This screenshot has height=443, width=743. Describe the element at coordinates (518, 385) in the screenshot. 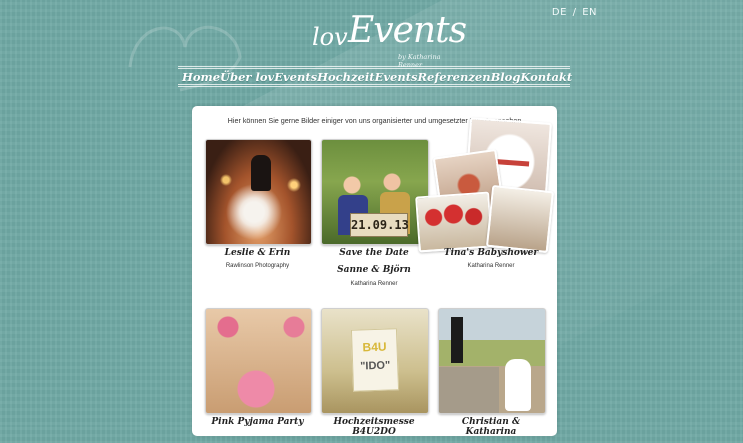

I see `bride-figure` at that location.